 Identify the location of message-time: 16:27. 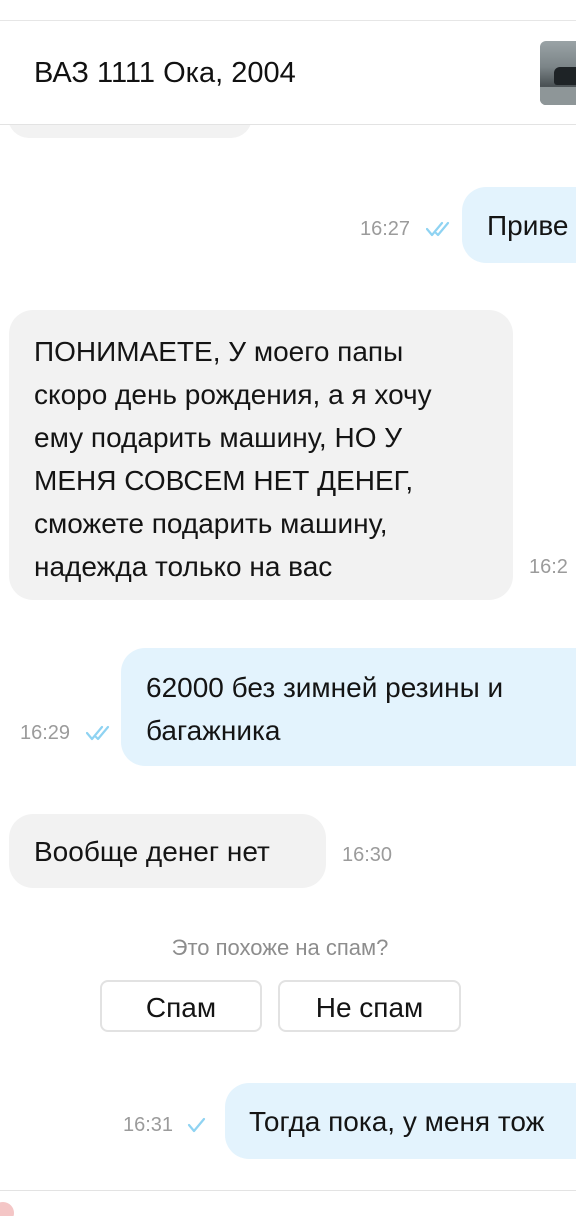
(385, 229).